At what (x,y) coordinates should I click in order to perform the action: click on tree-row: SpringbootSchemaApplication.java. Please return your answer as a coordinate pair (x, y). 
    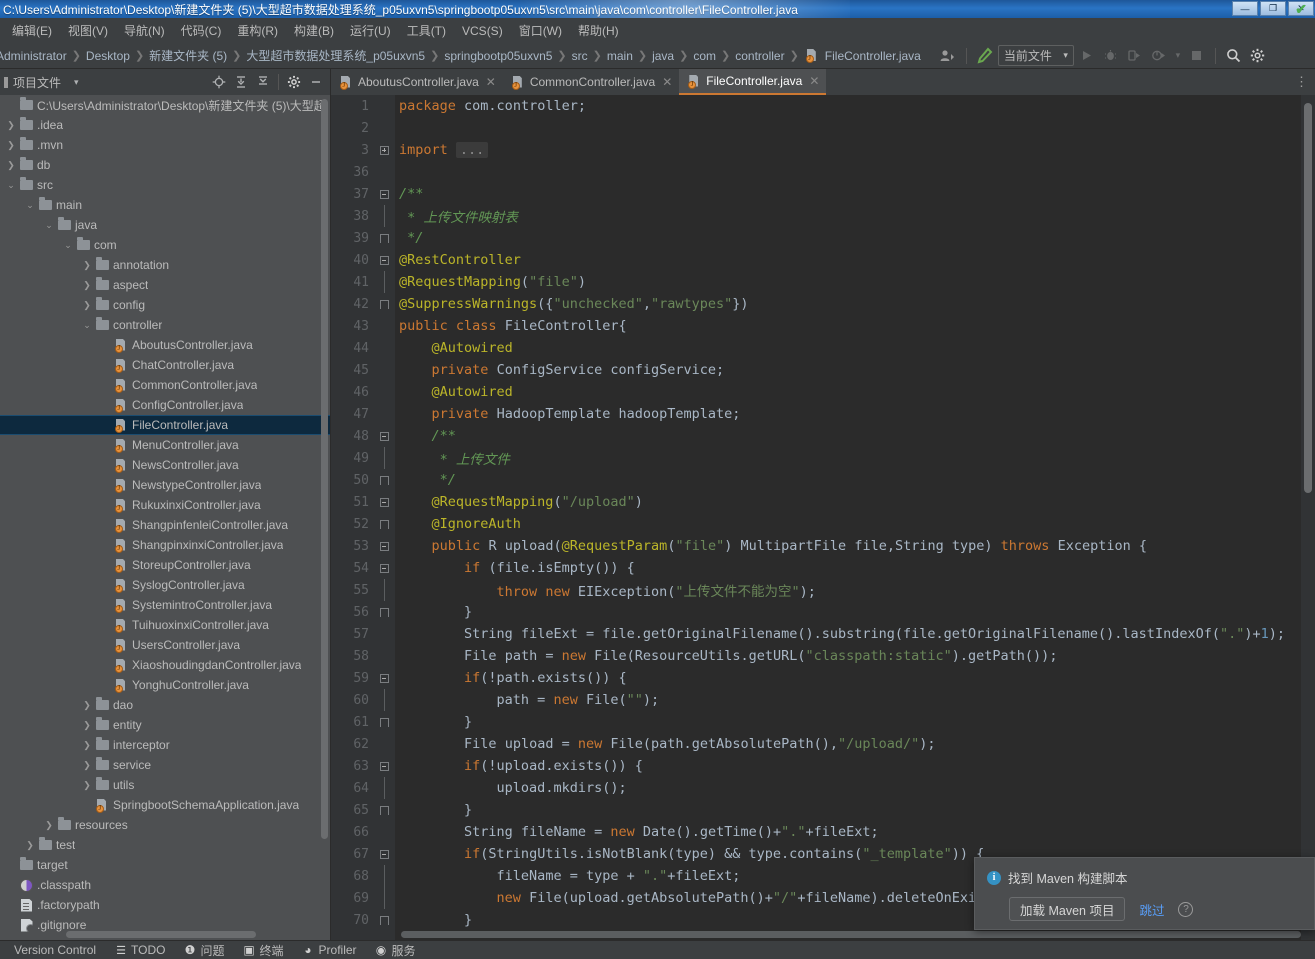
    Looking at the image, I should click on (165, 805).